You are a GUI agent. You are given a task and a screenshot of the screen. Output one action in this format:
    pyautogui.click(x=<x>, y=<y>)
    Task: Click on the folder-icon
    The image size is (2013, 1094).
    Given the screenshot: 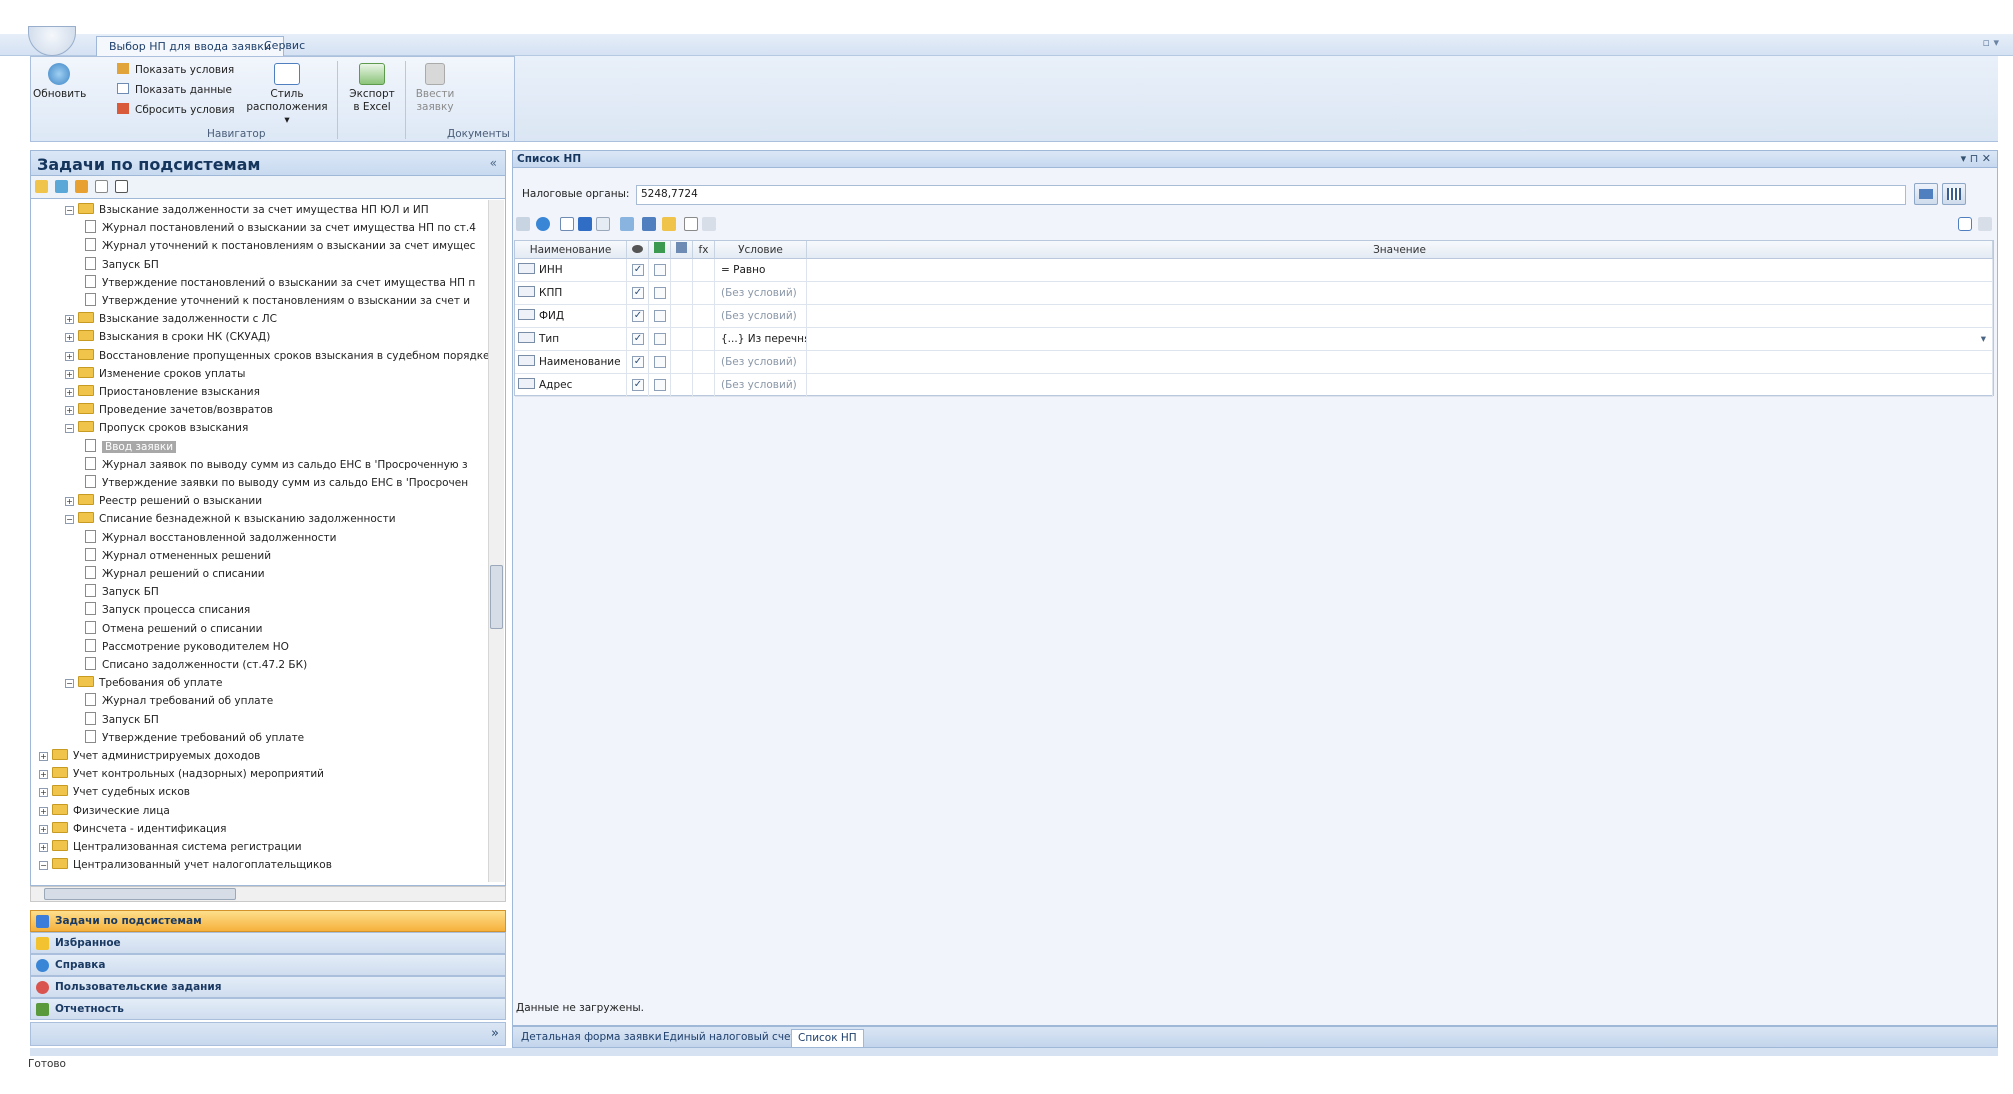 What is the action you would take?
    pyautogui.click(x=41, y=186)
    